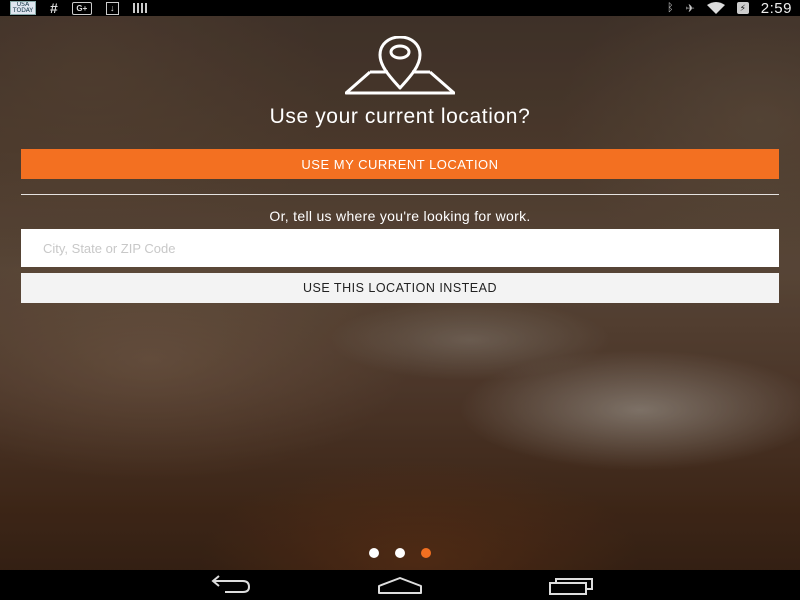 Image resolution: width=800 pixels, height=600 pixels. I want to click on wifi-icon, so click(715, 8).